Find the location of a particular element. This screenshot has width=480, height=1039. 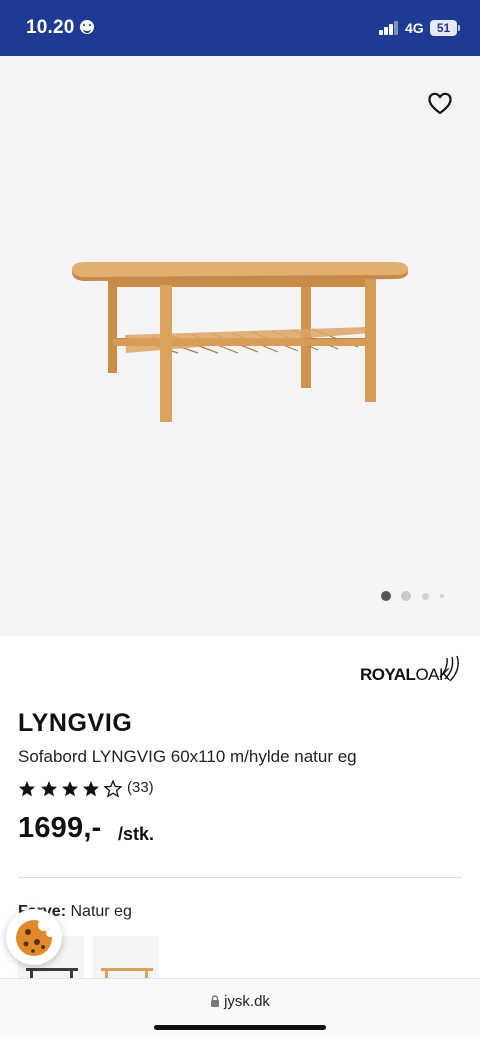

status-bar: 10.20 4G 51 is located at coordinates (240, 28).